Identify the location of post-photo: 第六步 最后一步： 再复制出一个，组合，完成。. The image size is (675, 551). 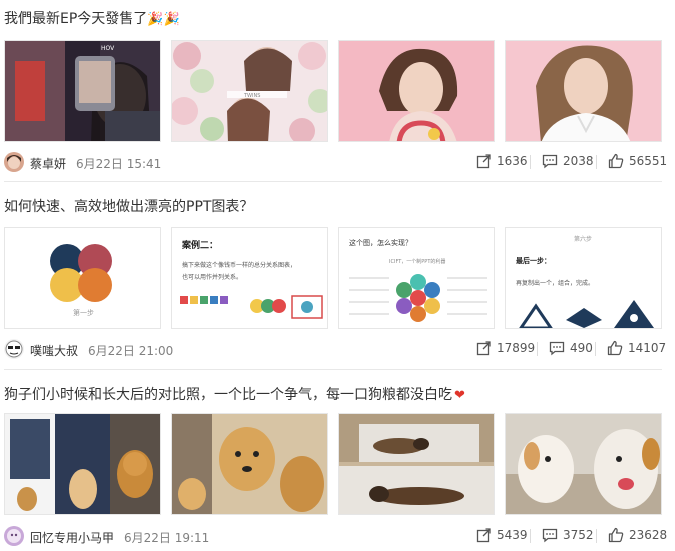
(583, 278).